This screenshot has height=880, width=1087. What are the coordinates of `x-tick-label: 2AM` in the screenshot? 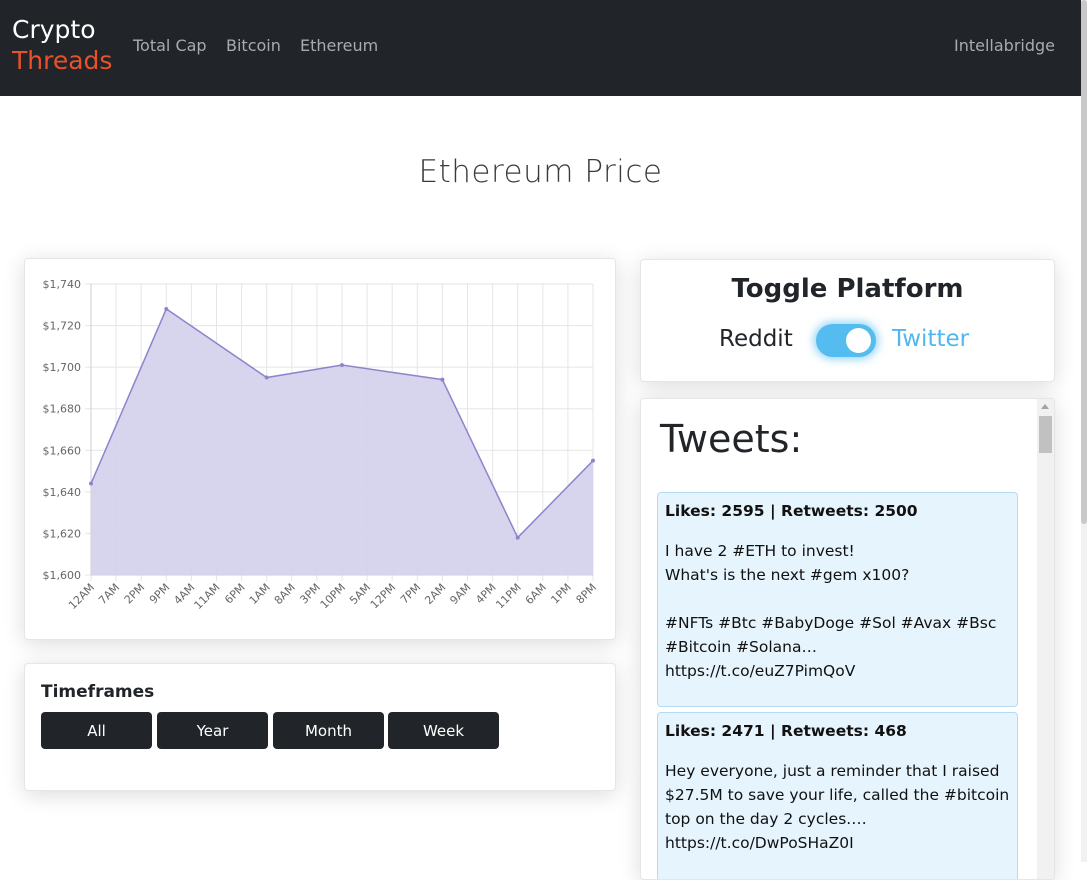 It's located at (435, 594).